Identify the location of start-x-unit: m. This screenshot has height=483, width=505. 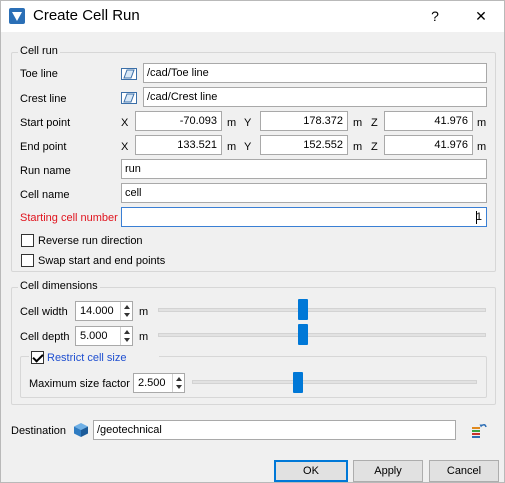
(232, 123).